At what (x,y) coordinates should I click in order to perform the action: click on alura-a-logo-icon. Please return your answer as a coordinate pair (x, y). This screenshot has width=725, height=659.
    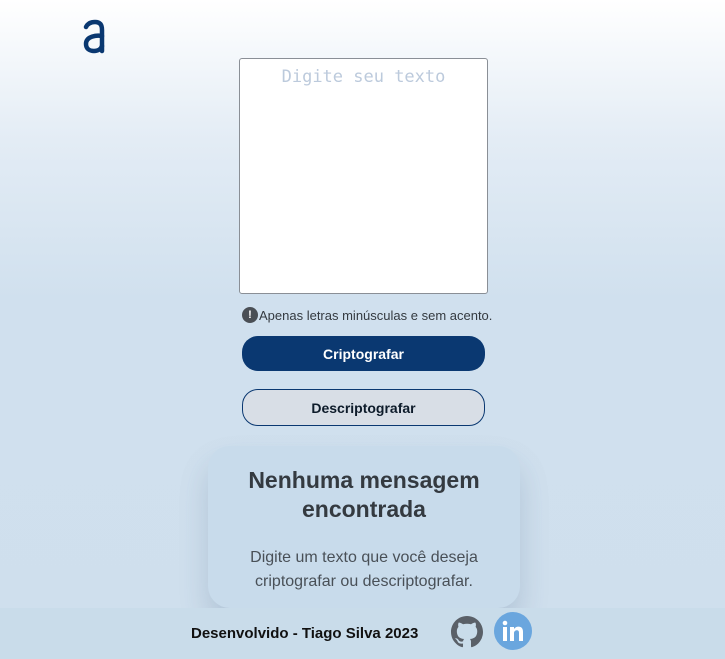
    Looking at the image, I should click on (94, 36).